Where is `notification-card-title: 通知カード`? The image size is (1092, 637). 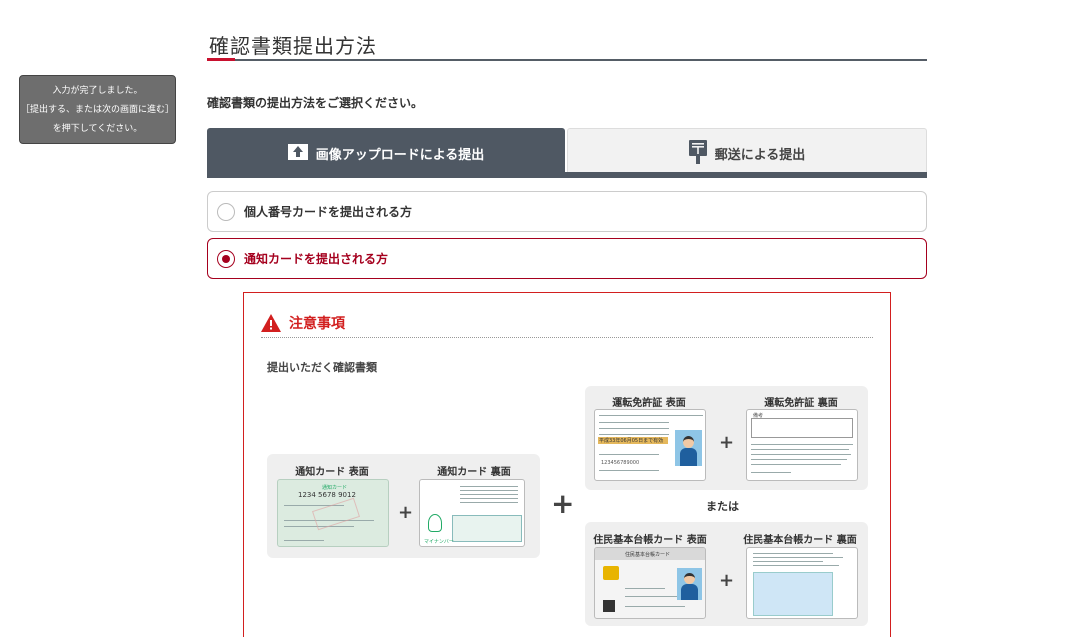 notification-card-title: 通知カード is located at coordinates (335, 488).